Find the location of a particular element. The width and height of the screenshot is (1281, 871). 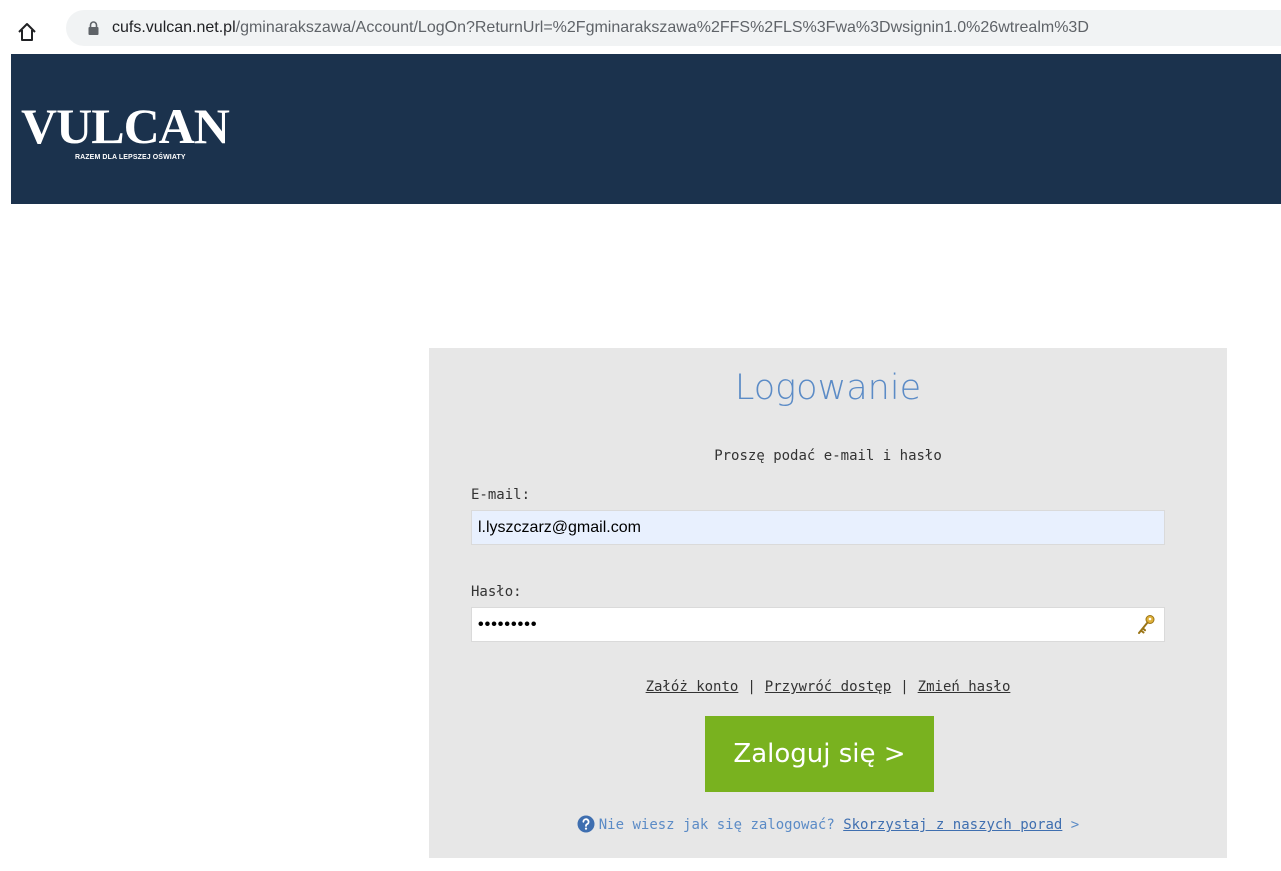

restore-access-link: Przywróć dostęp is located at coordinates (828, 687).